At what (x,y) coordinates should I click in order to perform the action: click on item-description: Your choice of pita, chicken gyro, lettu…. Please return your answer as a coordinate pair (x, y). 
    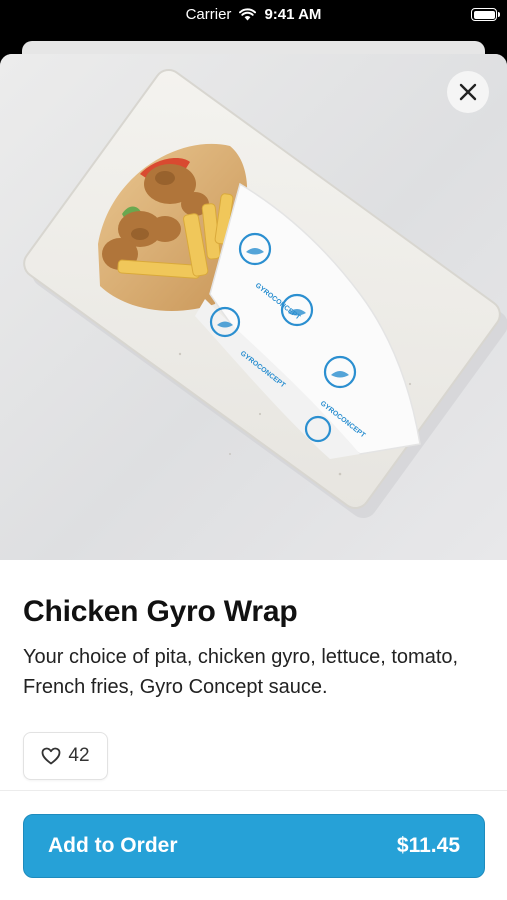
    Looking at the image, I should click on (241, 672).